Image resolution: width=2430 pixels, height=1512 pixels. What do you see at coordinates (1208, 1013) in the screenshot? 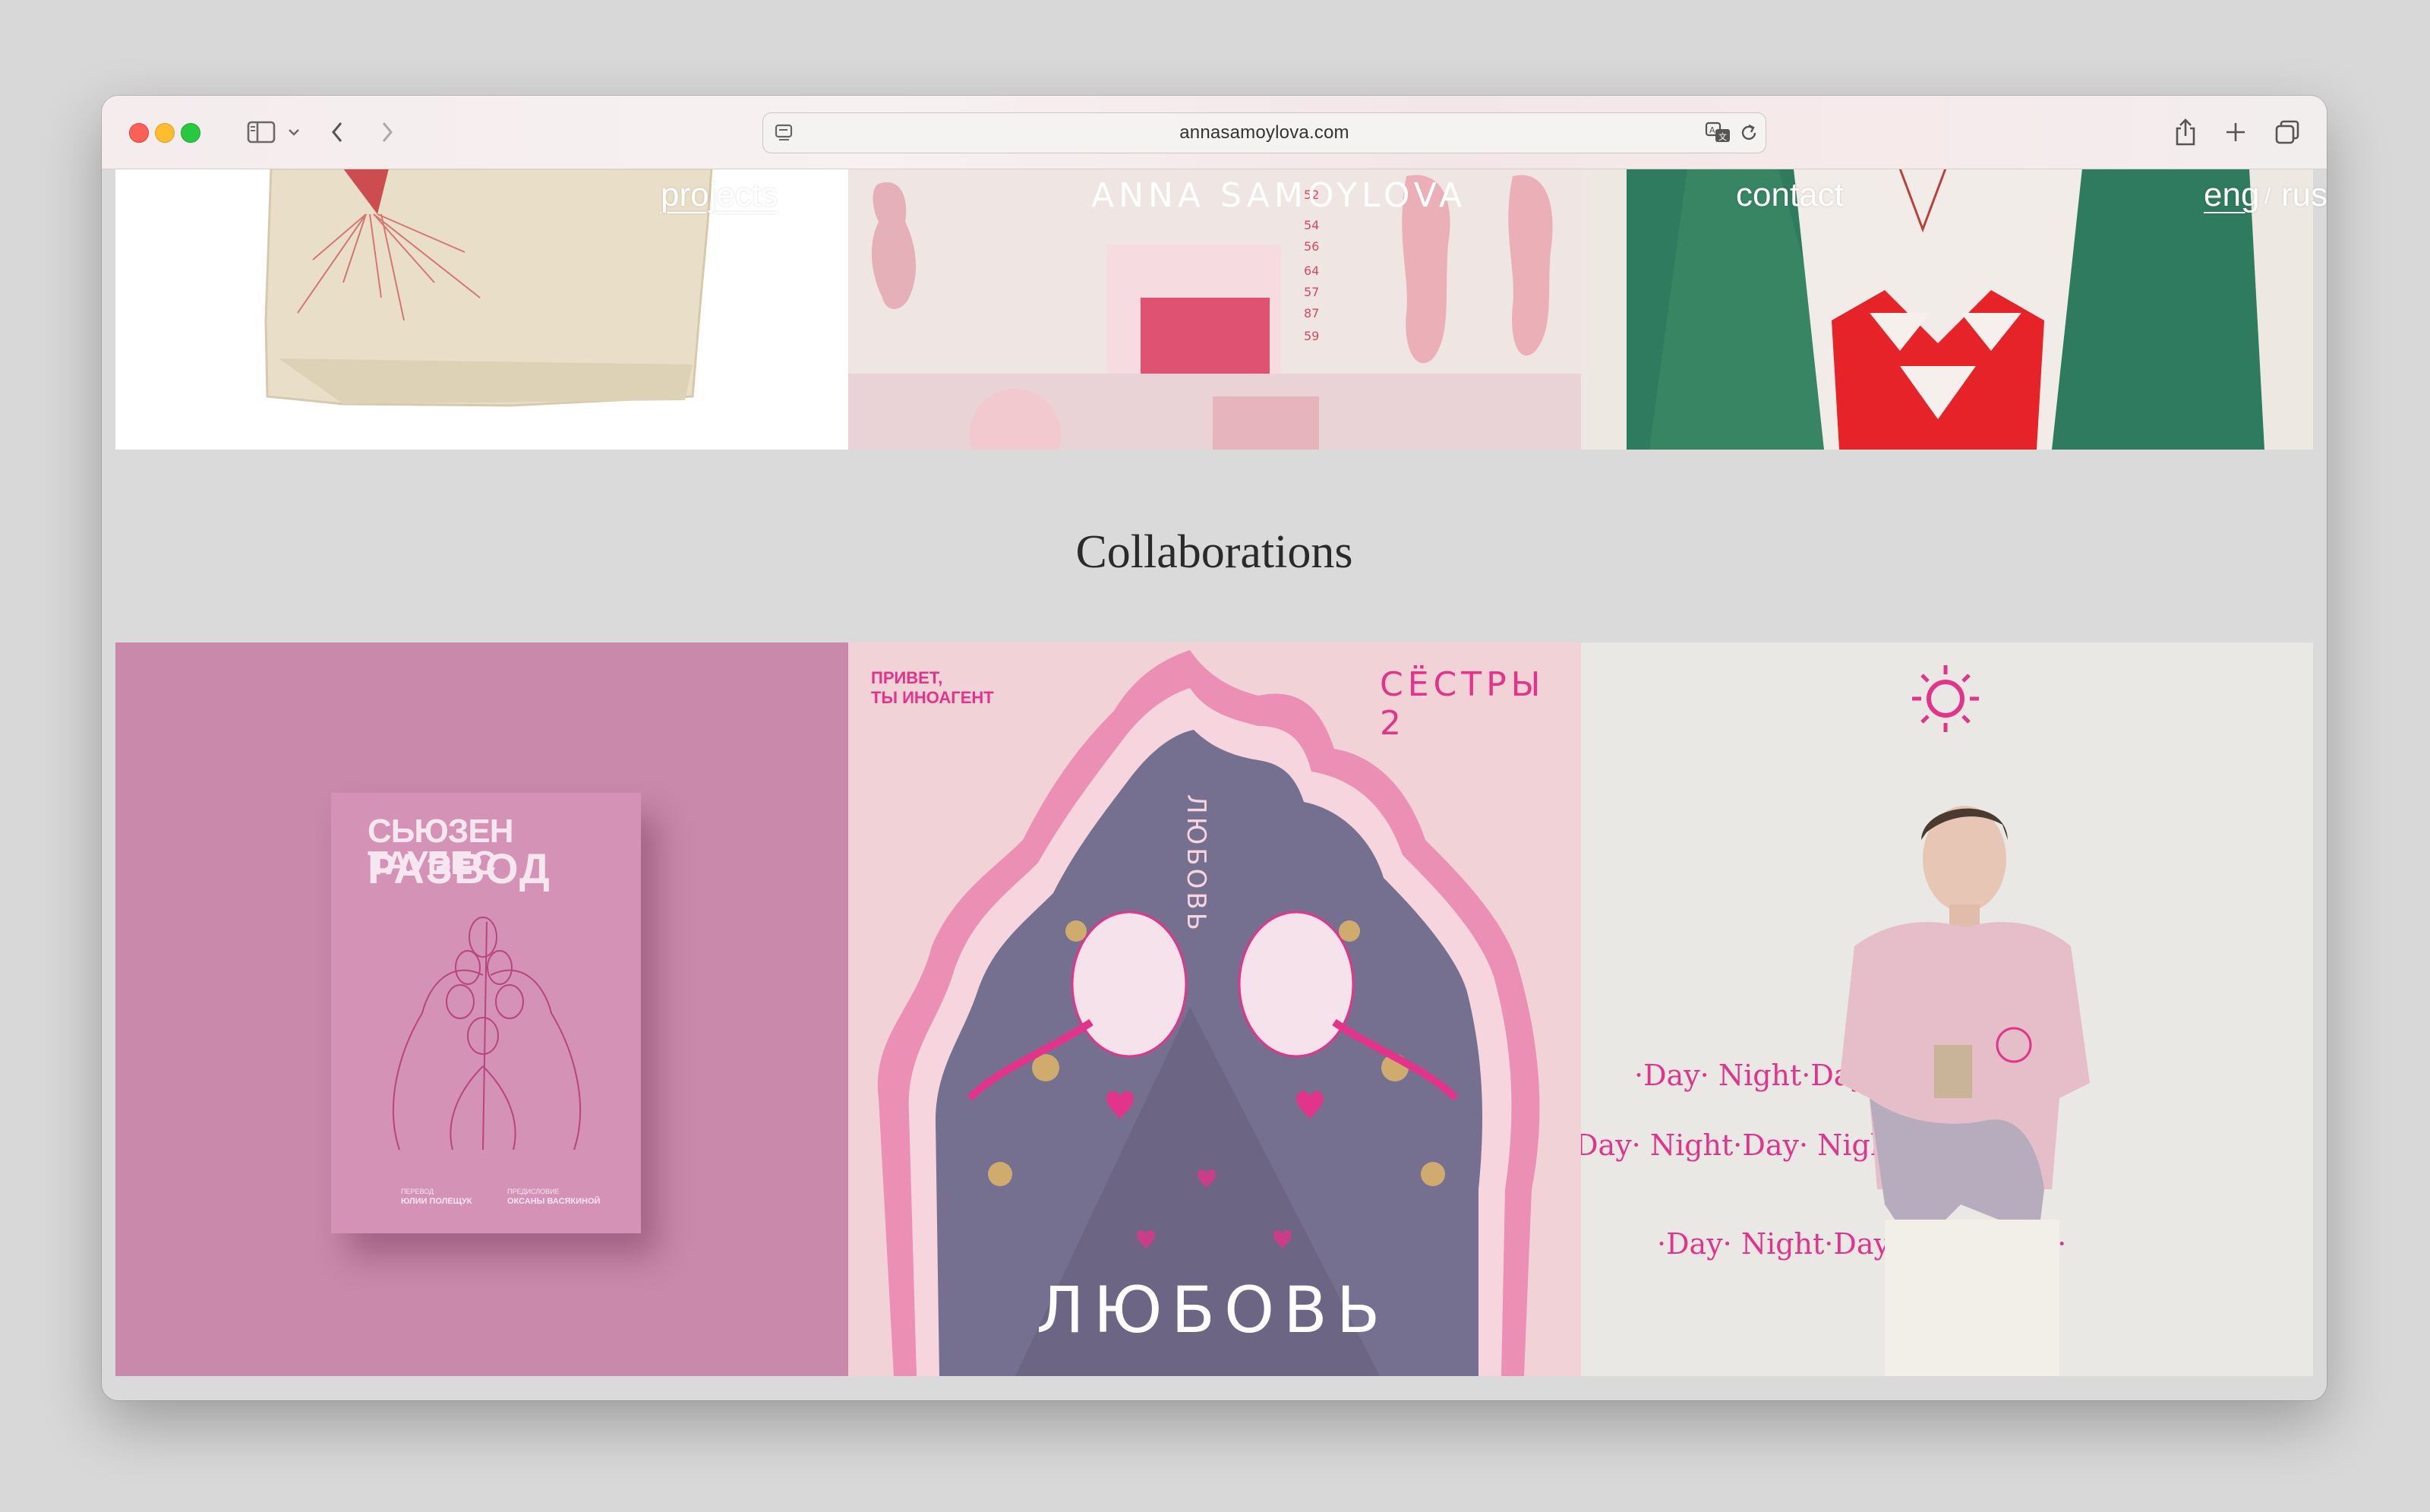
I see `sisters-poster-artwork` at bounding box center [1208, 1013].